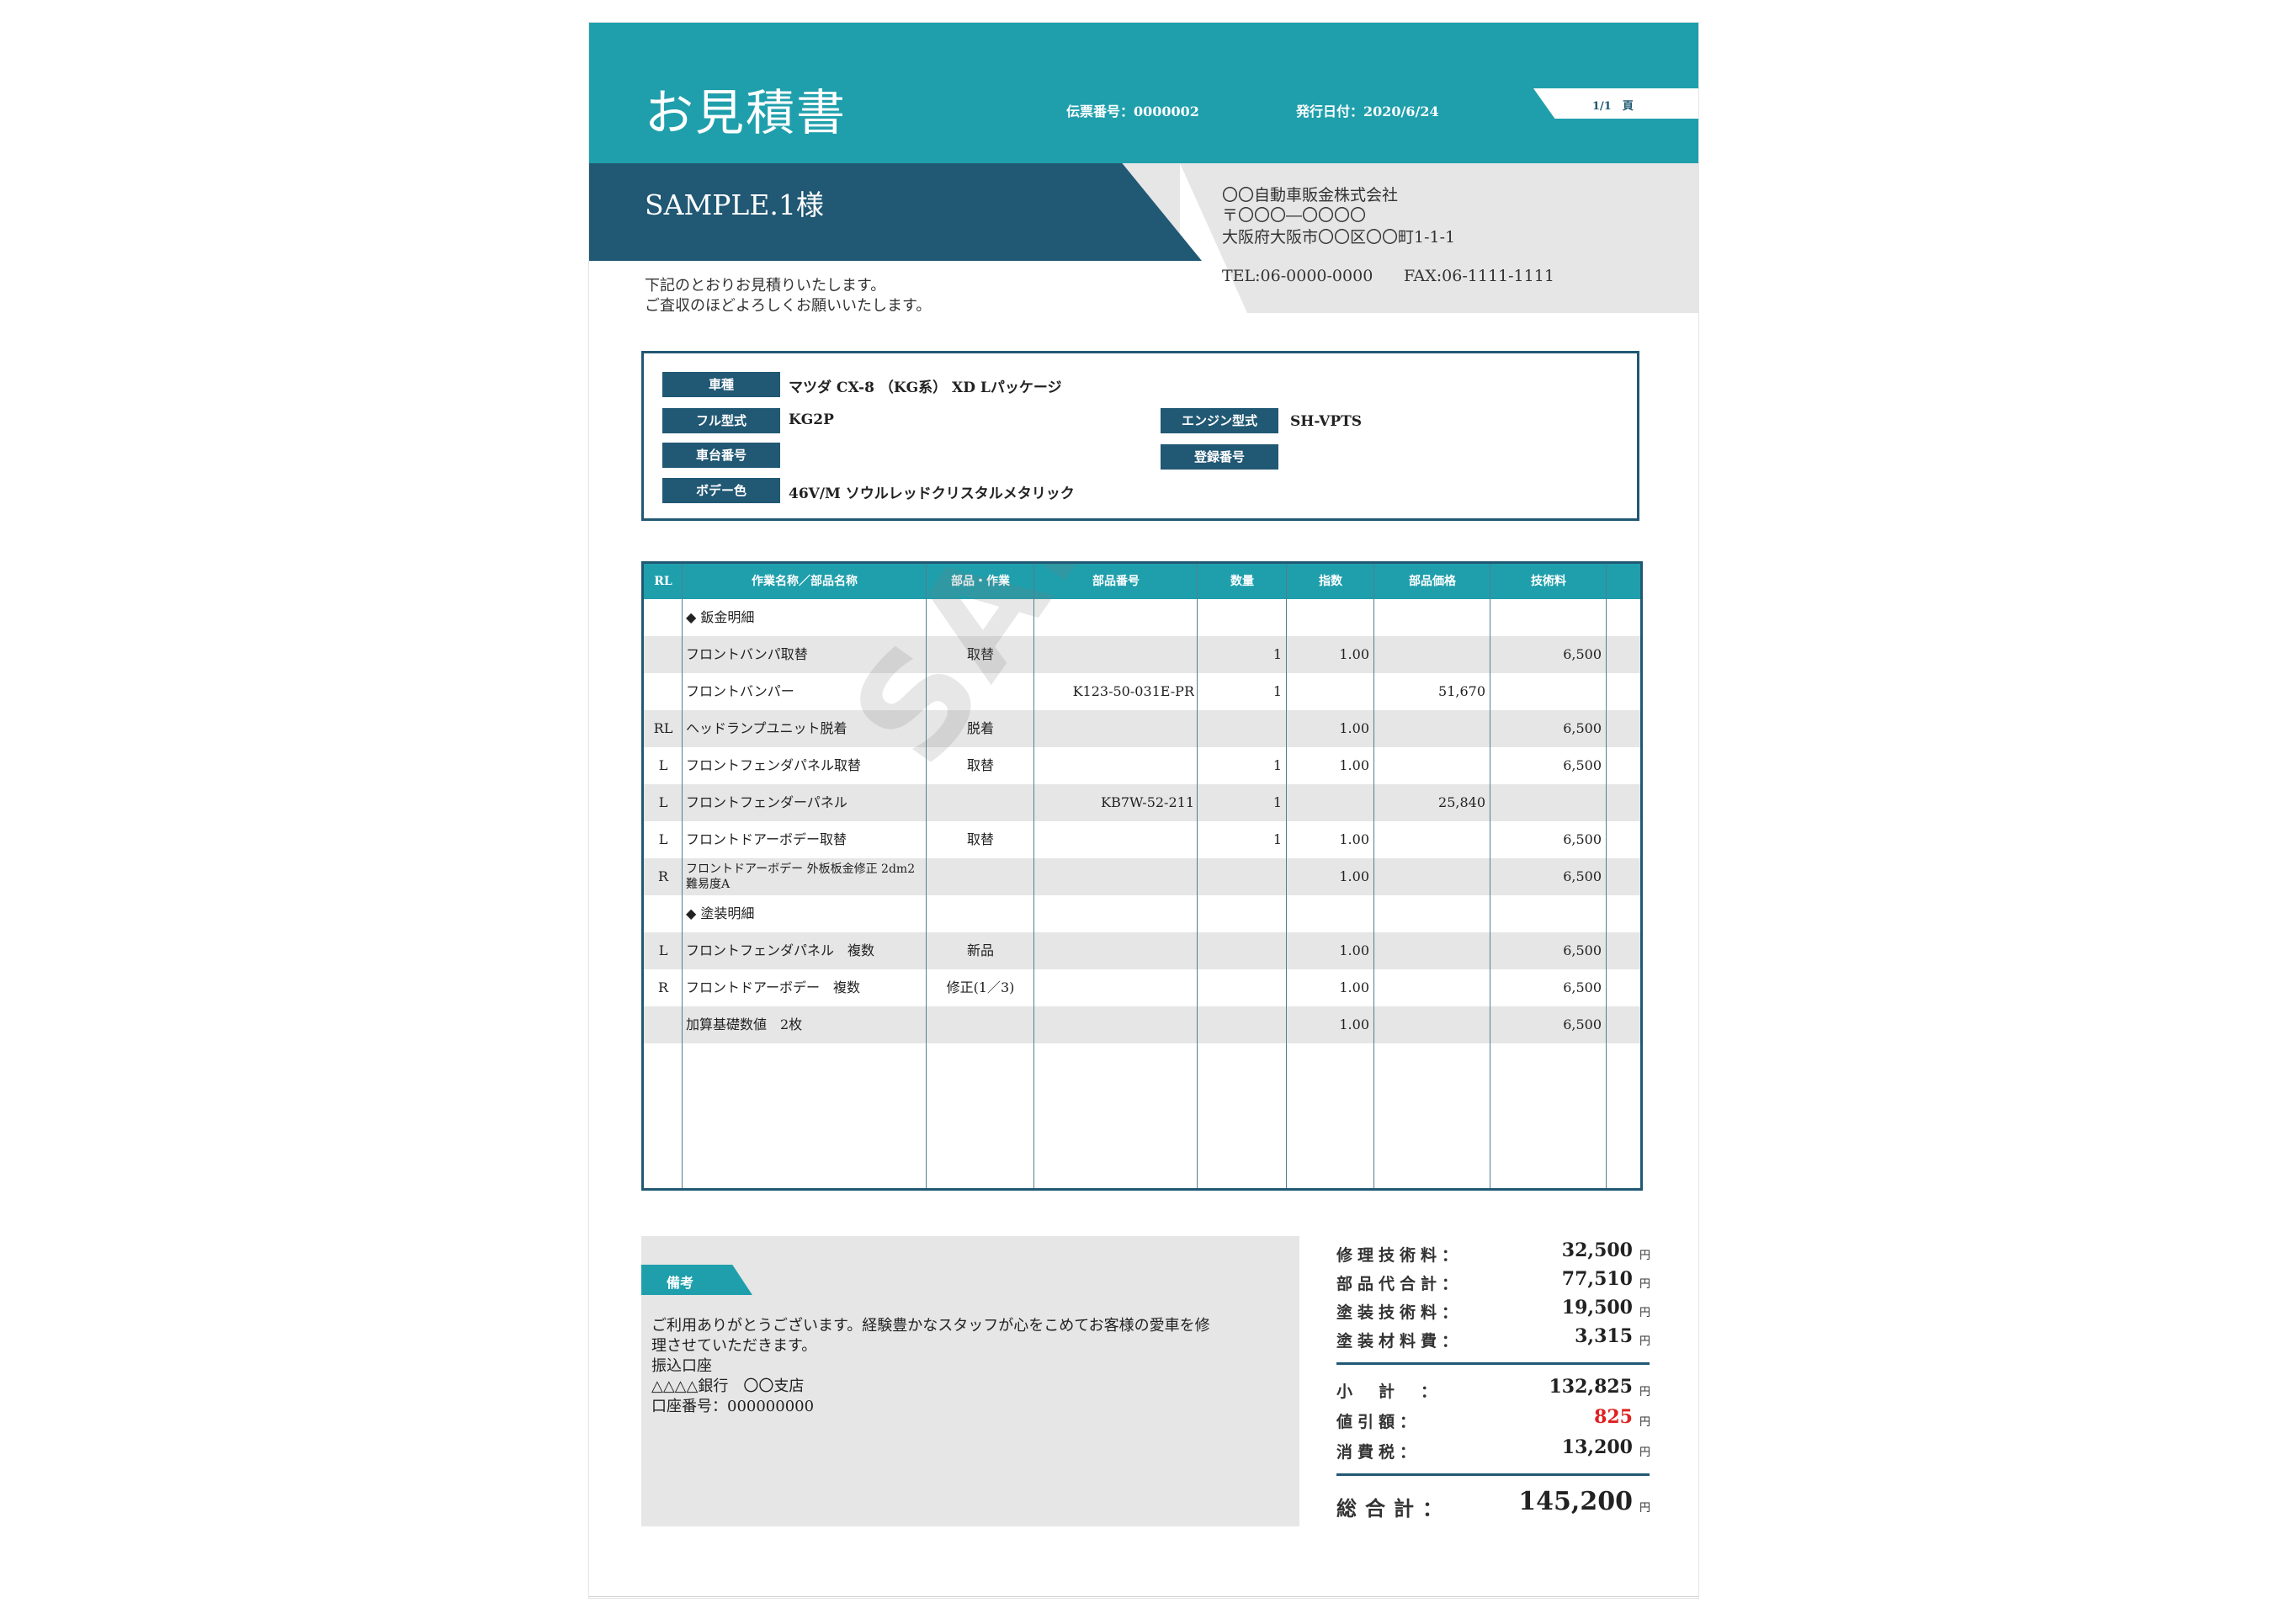 The width and height of the screenshot is (2274, 1624). I want to click on remarks-label: 備考, so click(680, 1283).